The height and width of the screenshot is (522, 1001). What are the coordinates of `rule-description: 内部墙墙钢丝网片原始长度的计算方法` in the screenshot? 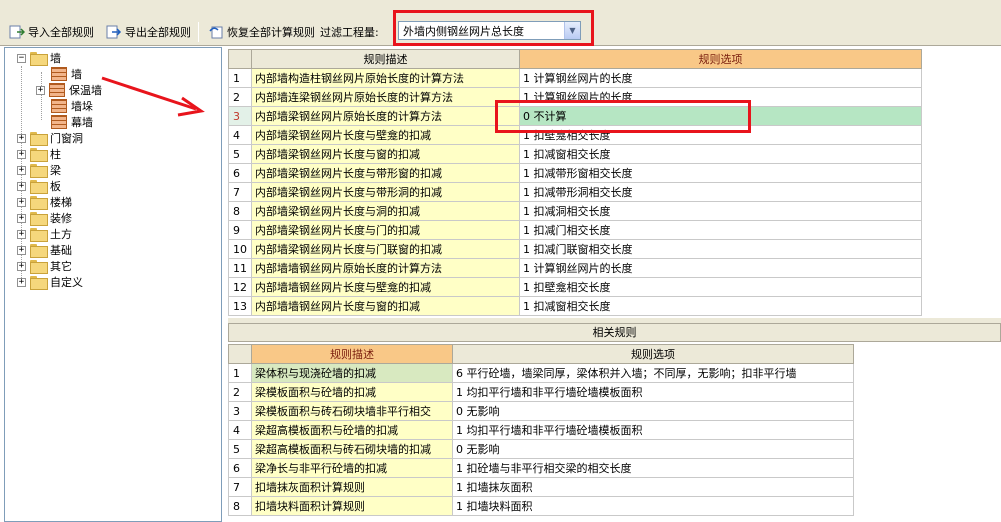 It's located at (385, 268).